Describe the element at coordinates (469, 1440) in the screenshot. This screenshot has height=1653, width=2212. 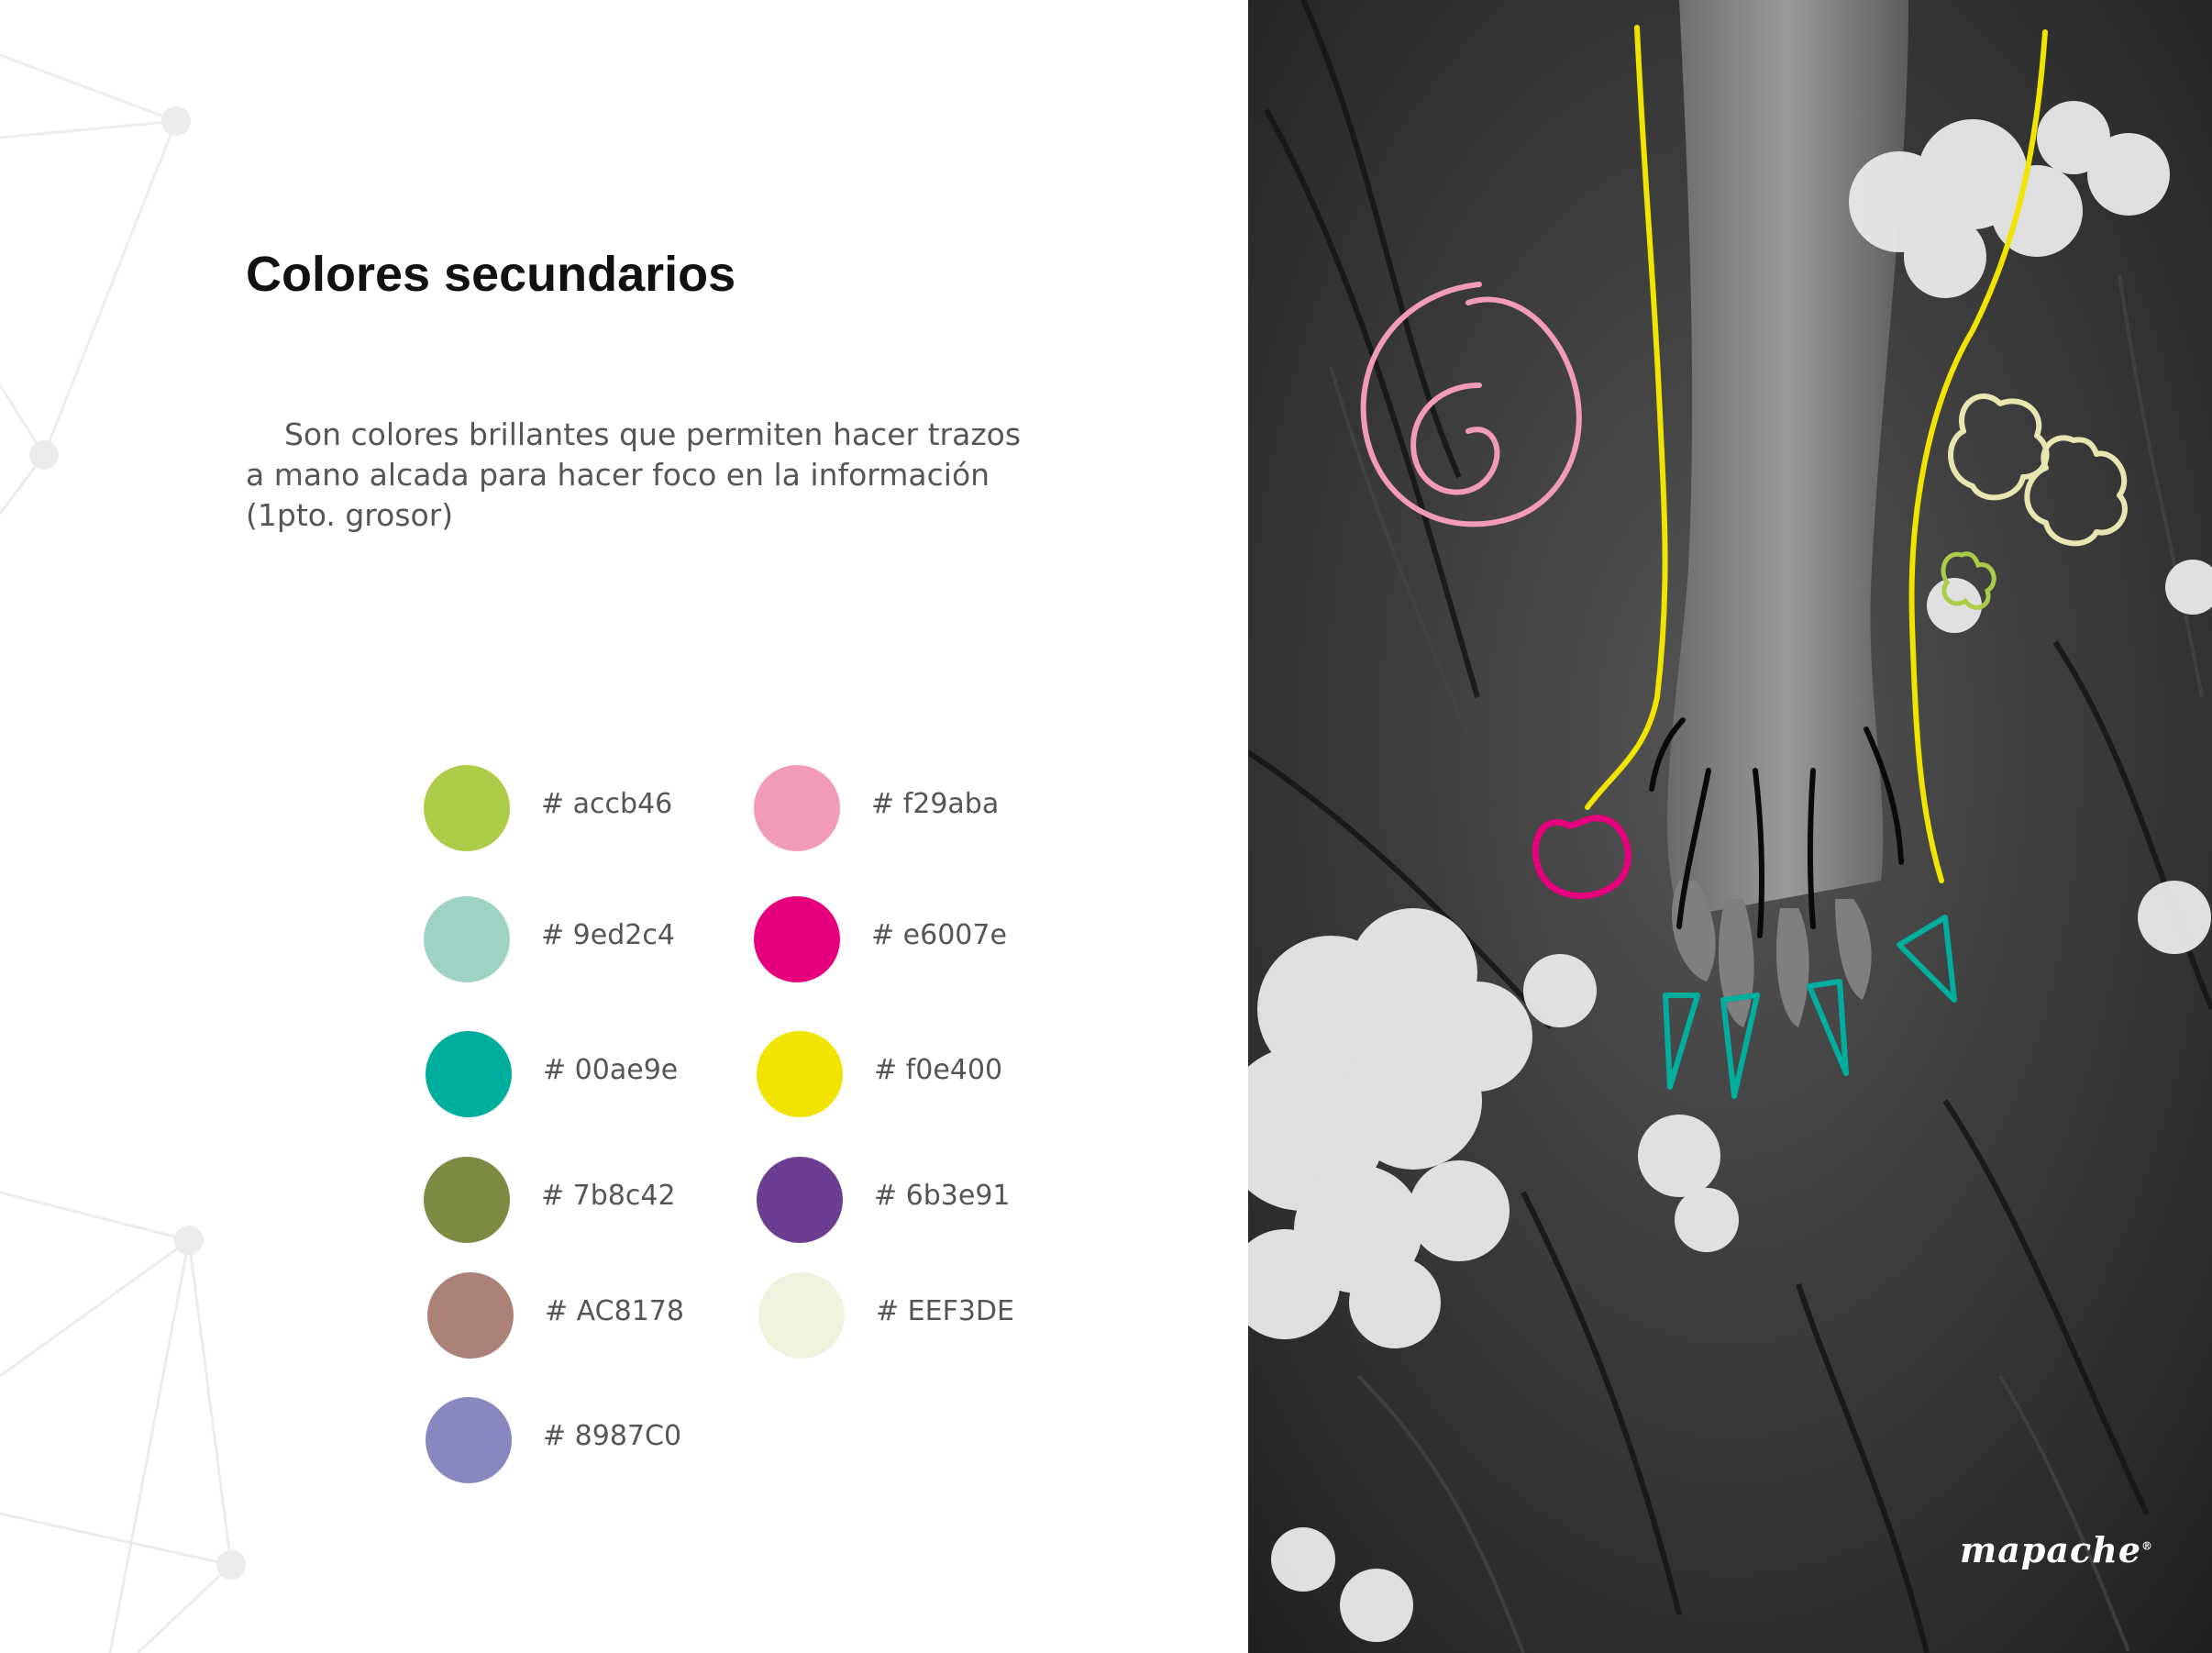
I see `swatch-8987c0` at that location.